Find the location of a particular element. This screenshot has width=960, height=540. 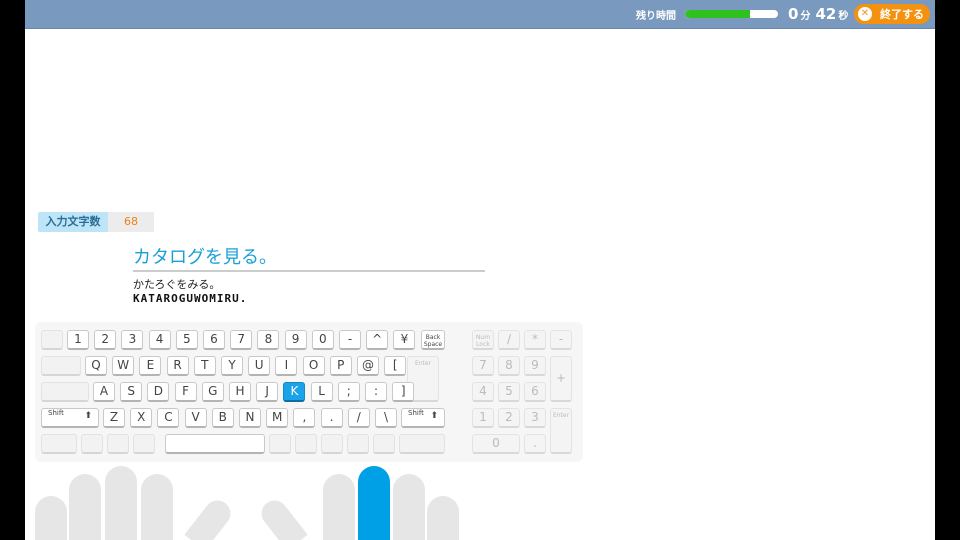

finger-left-index is located at coordinates (157, 507).